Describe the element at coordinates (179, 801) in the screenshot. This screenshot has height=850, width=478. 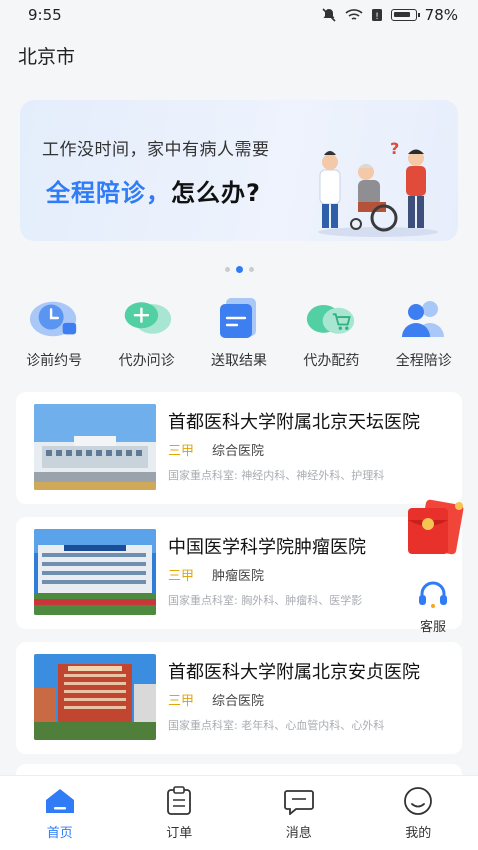
I see `clipboard-icon` at that location.